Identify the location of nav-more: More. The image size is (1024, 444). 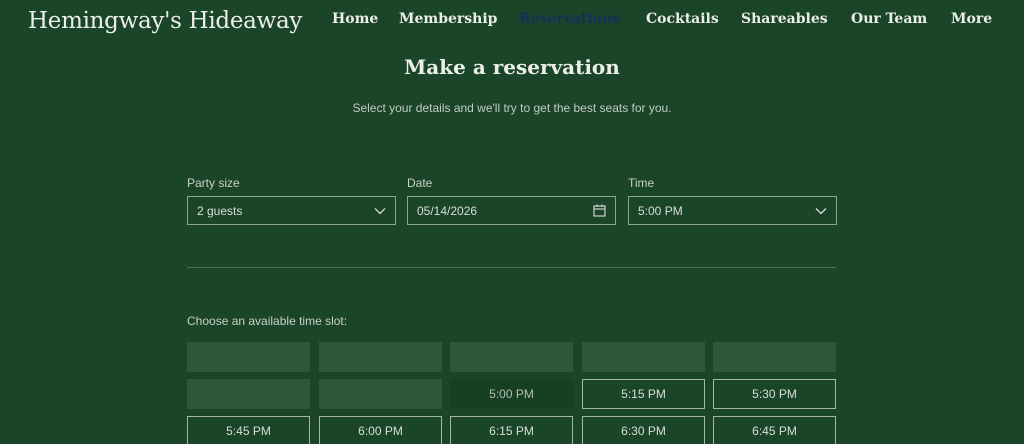
(971, 19).